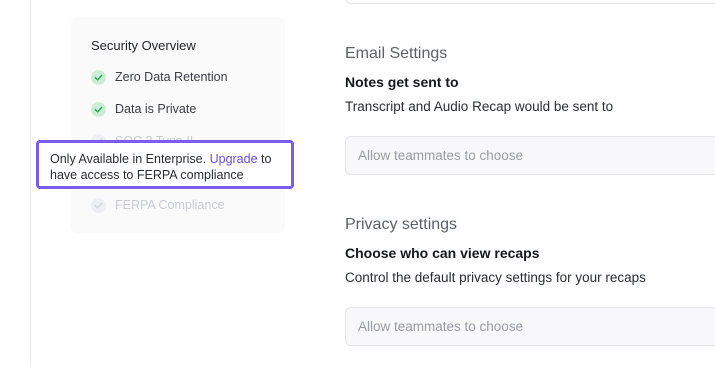  Describe the element at coordinates (147, 175) in the screenshot. I see `tooltip-line-2: have access to FERPA compliance` at that location.